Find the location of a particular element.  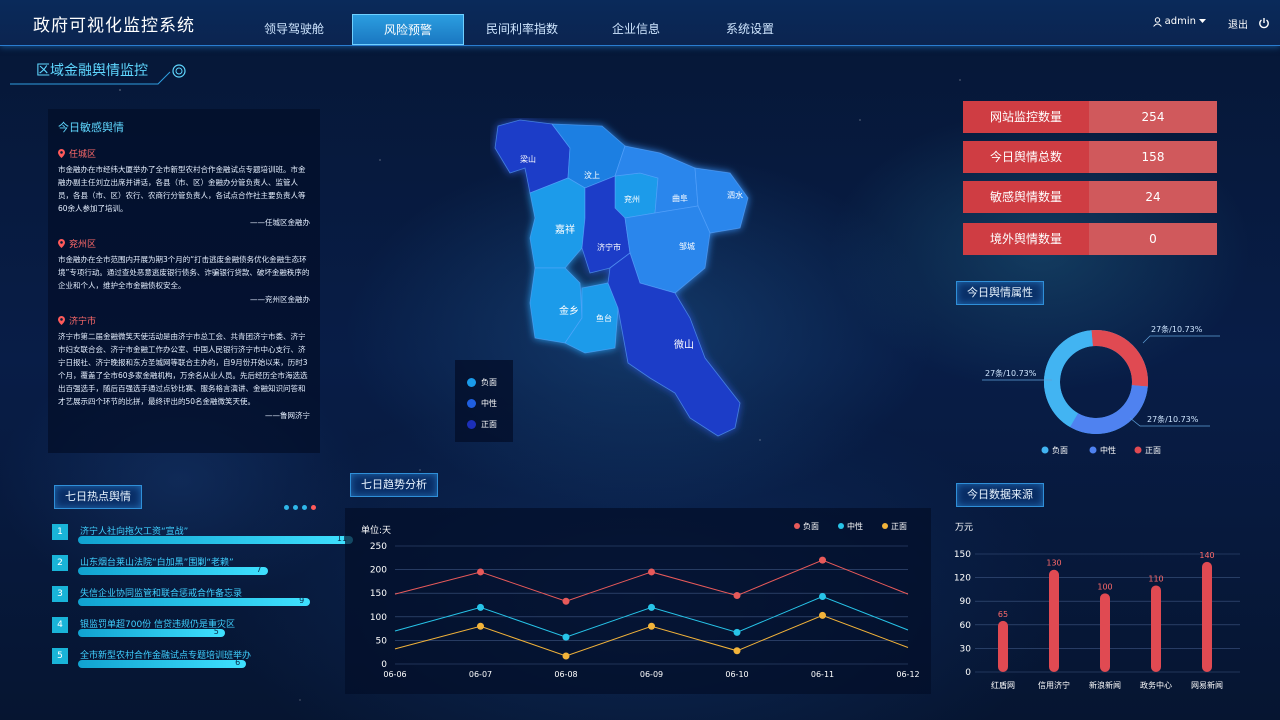

rank-number: 3 is located at coordinates (60, 594).